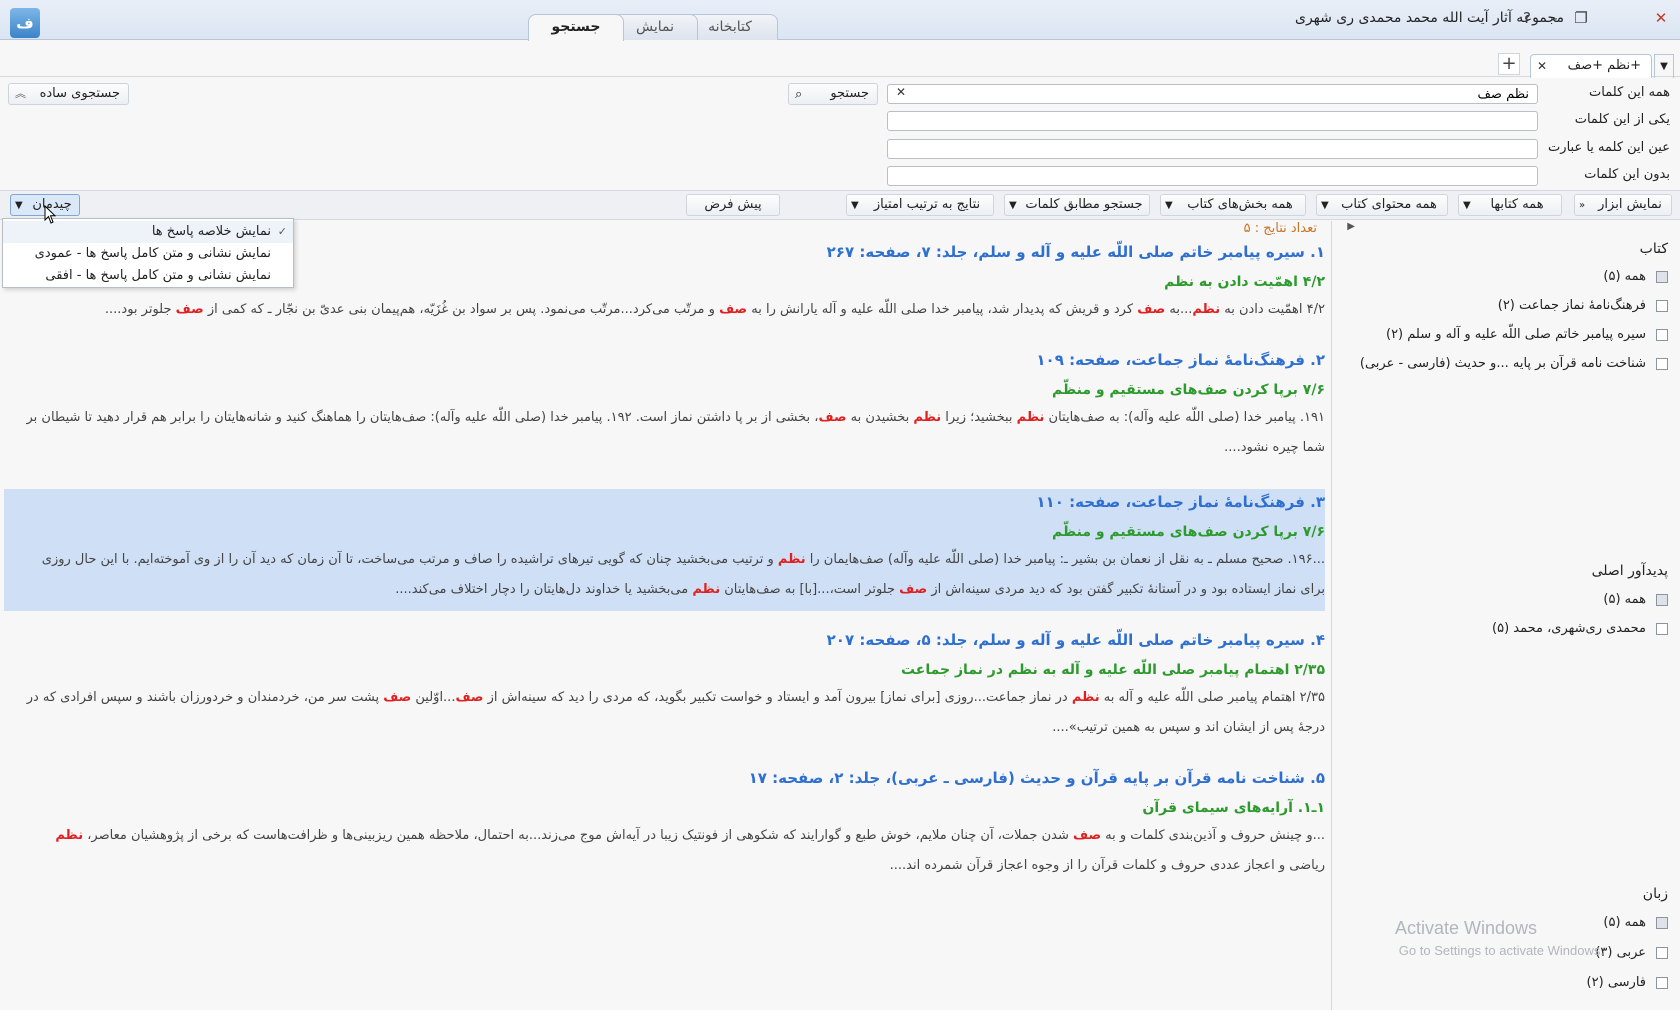  Describe the element at coordinates (901, 92) in the screenshot. I see `clear-icon: ✕` at that location.